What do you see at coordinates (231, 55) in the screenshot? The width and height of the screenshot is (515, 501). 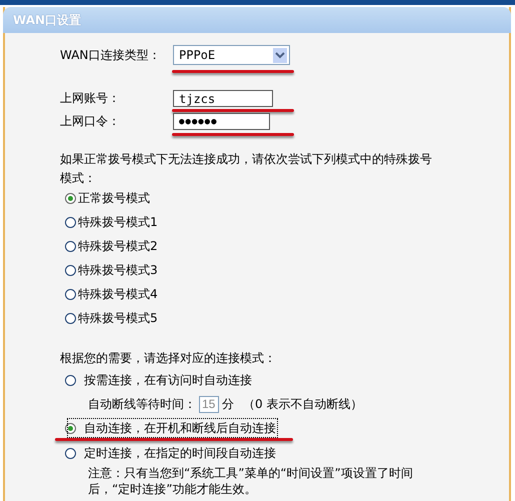 I see `connection-type-dropdown: PPPoE` at bounding box center [231, 55].